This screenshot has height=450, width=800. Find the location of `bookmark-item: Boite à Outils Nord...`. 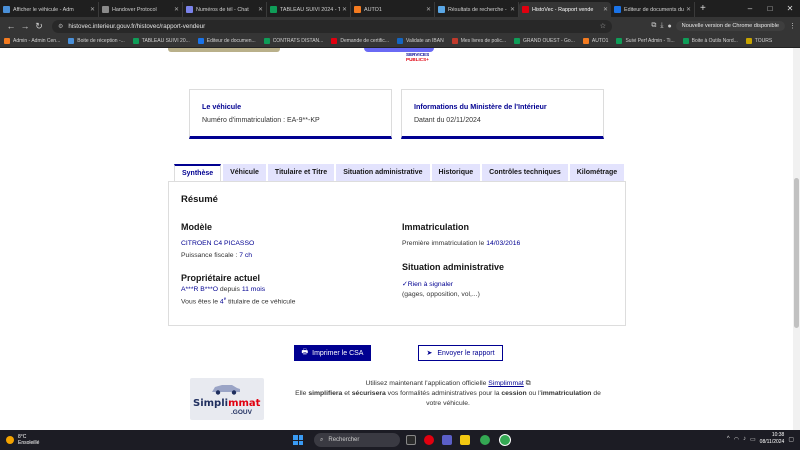

bookmark-item: Boite à Outils Nord... is located at coordinates (710, 41).